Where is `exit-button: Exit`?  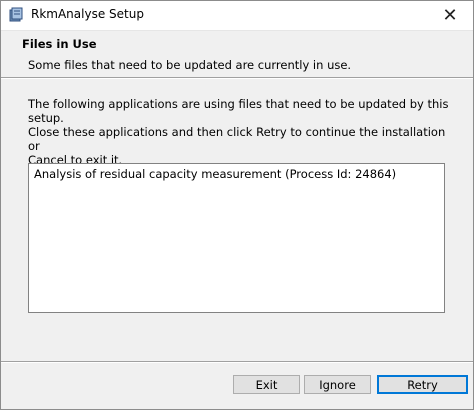 exit-button: Exit is located at coordinates (266, 384).